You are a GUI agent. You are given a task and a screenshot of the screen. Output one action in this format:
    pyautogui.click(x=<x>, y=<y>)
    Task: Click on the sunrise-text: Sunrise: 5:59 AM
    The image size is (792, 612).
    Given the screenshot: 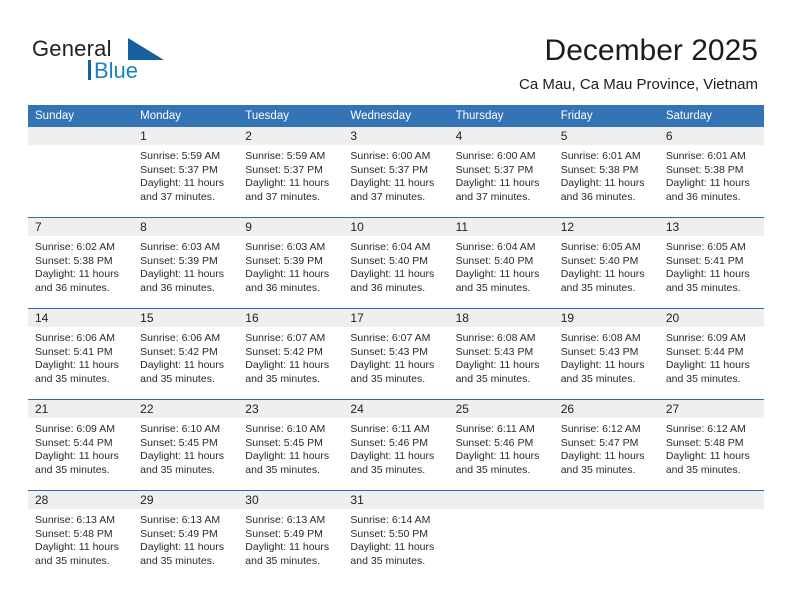 What is the action you would take?
    pyautogui.click(x=285, y=156)
    